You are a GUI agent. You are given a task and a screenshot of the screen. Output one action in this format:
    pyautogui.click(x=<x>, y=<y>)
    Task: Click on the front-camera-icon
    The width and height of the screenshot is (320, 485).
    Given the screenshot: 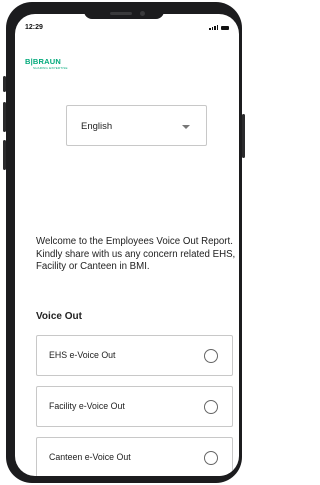 What is the action you would take?
    pyautogui.click(x=142, y=13)
    